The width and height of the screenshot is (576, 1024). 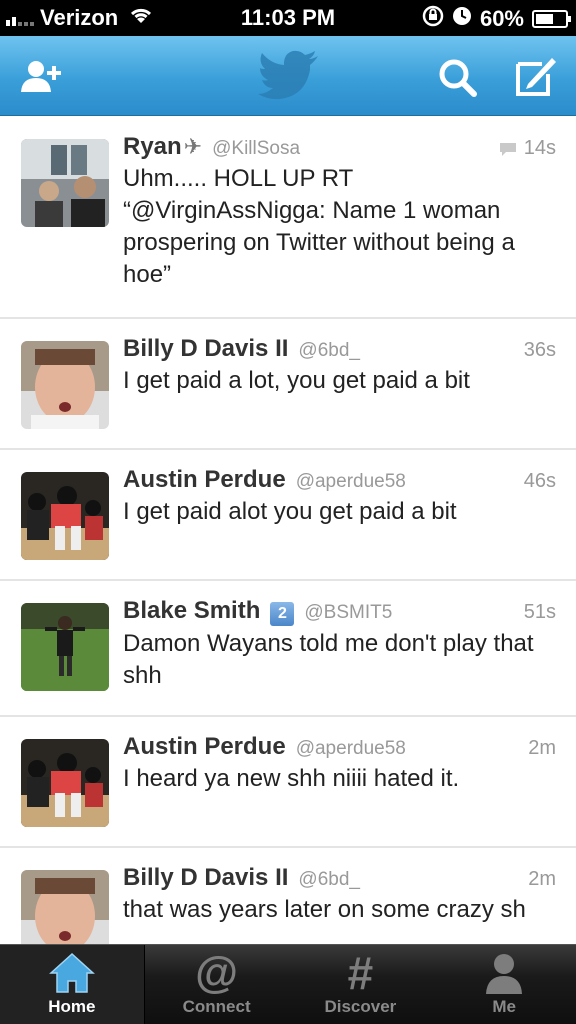 I want to click on compose-icon, so click(x=536, y=77).